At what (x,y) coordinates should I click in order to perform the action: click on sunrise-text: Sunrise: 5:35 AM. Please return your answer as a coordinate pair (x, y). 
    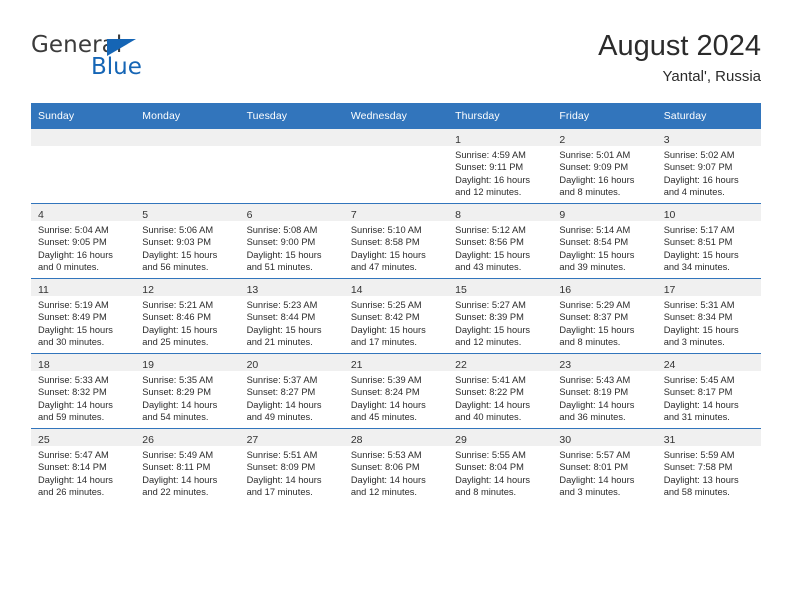
    Looking at the image, I should click on (178, 380).